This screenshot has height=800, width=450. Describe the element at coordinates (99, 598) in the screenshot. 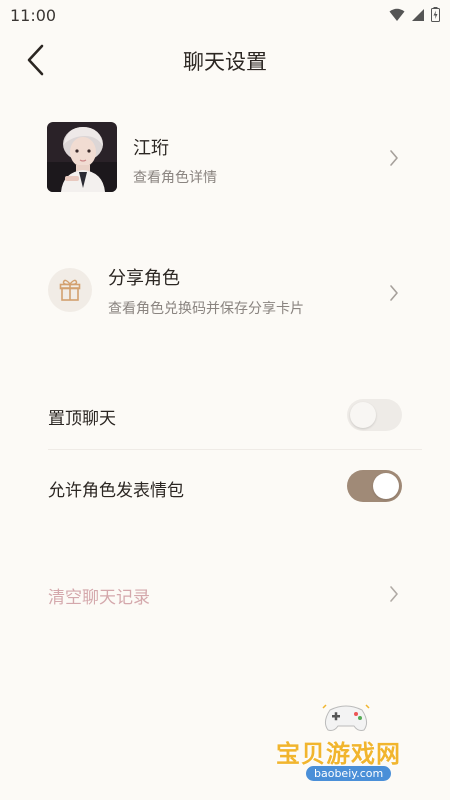

I see `clear-history-label: 清空聊天记录` at that location.